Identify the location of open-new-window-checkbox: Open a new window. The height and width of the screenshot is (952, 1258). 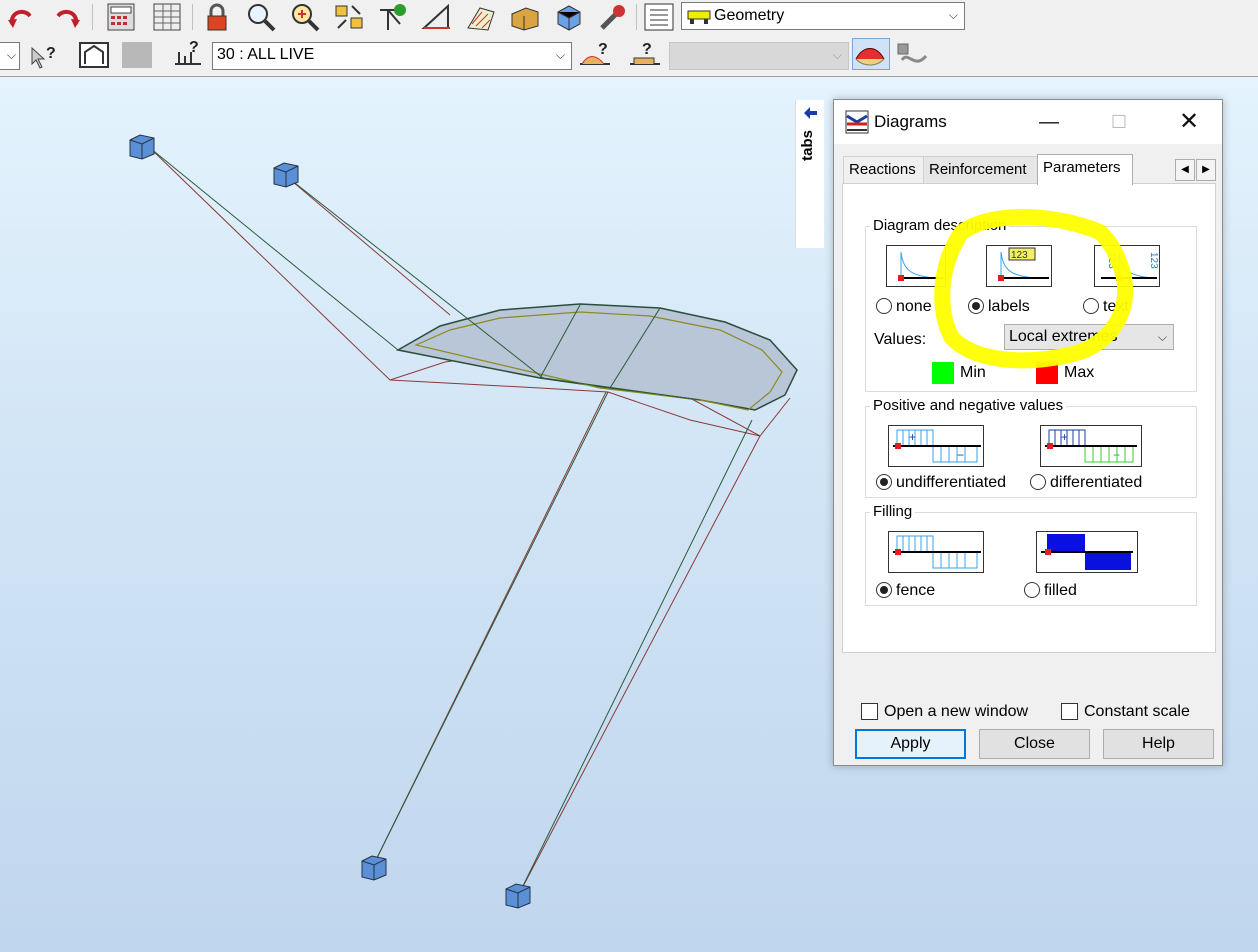
(944, 712).